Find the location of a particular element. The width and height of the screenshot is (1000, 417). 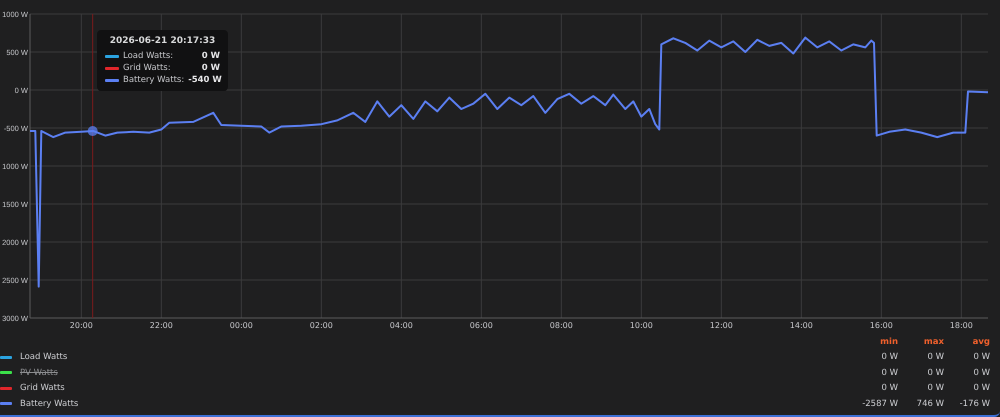

x-axis-label: 08:00 is located at coordinates (561, 325).